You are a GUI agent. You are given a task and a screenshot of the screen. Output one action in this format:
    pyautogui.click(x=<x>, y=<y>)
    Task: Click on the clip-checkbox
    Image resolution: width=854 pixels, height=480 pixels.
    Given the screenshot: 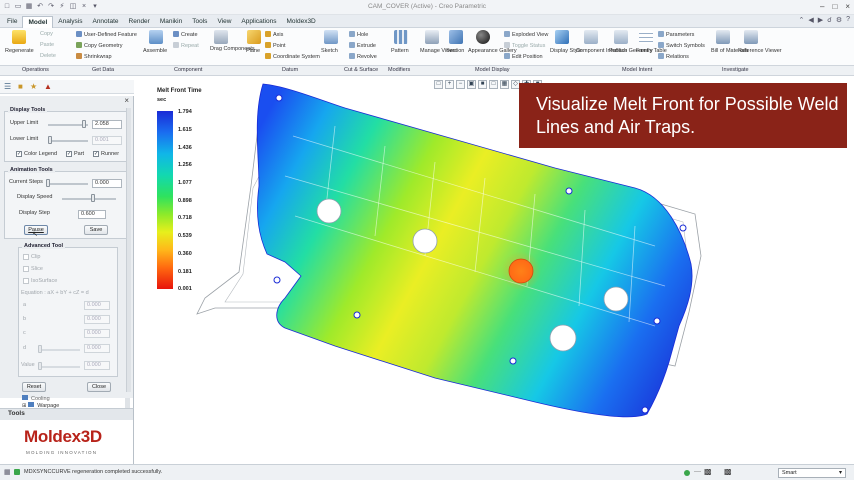 What is the action you would take?
    pyautogui.click(x=26, y=257)
    